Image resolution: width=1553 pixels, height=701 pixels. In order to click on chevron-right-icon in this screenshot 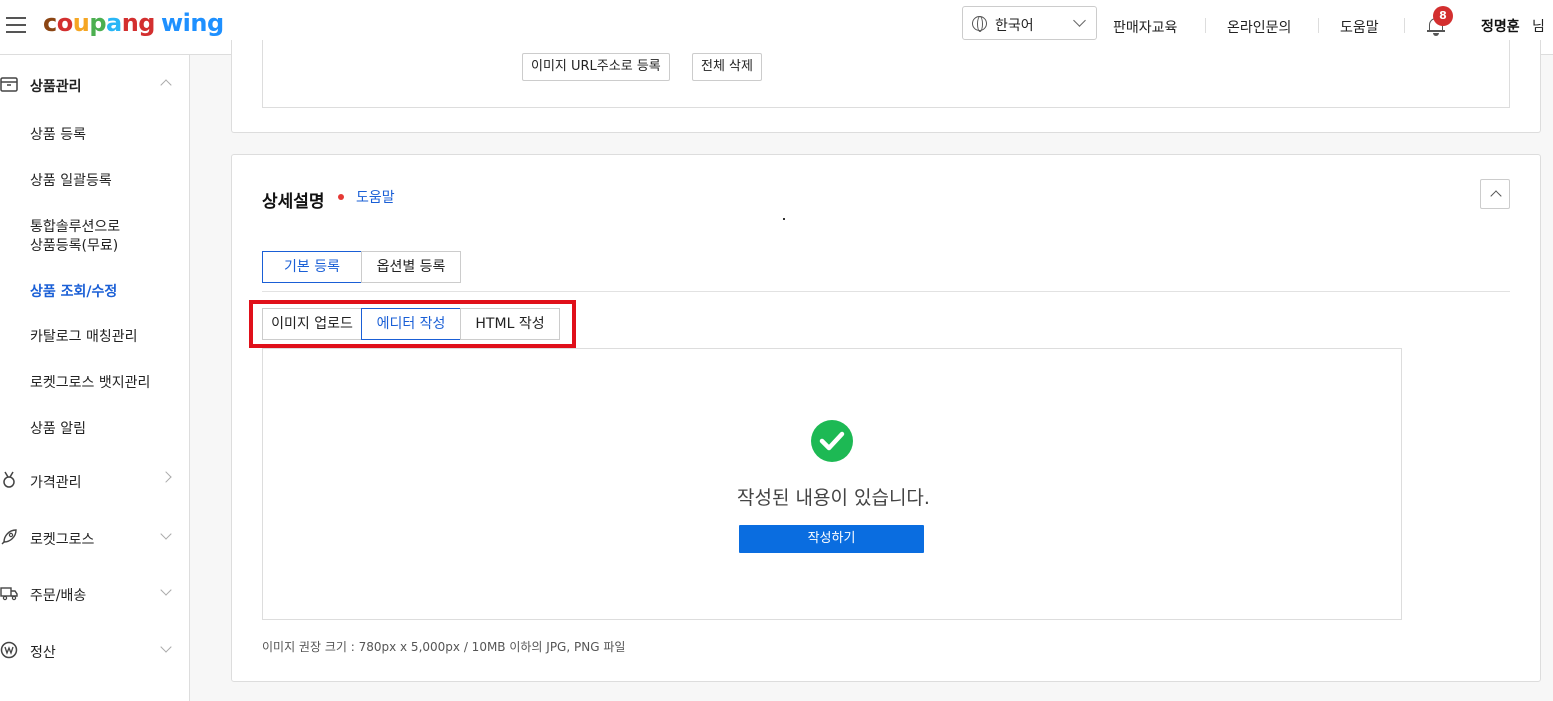, I will do `click(166, 477)`.